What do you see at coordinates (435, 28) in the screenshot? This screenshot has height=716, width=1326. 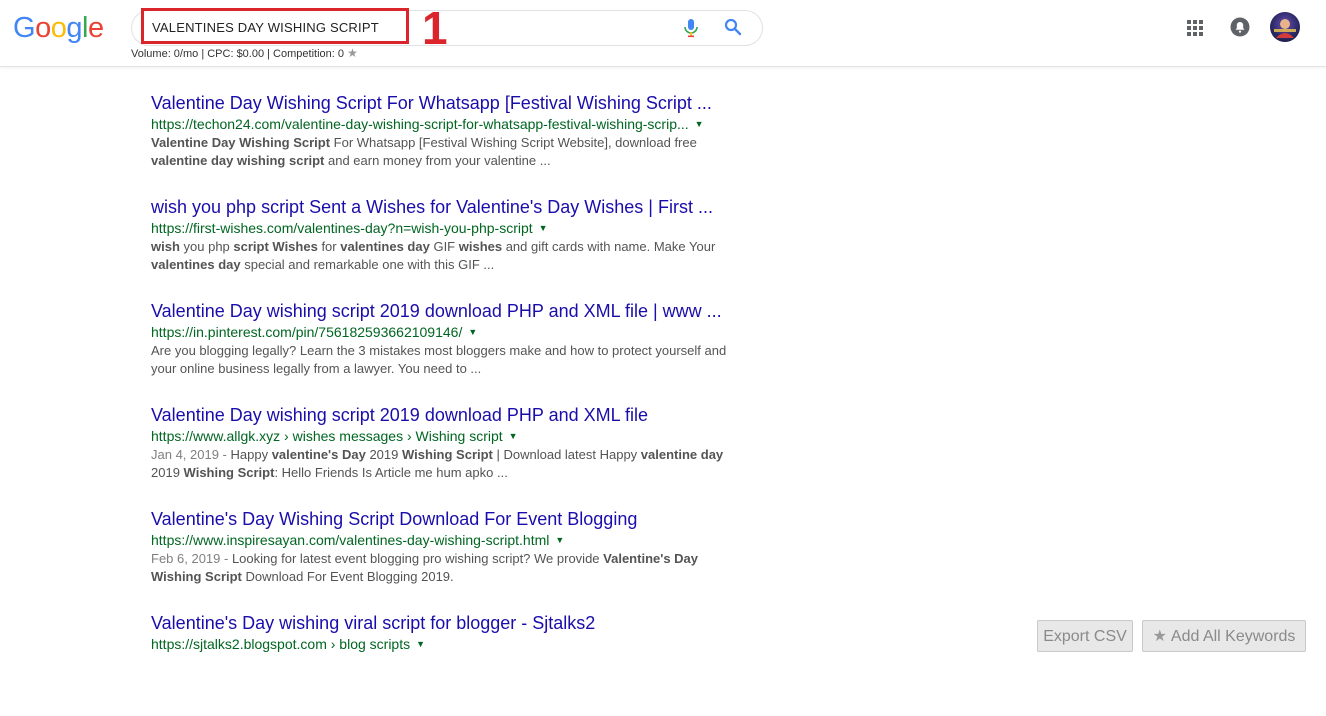 I see `annotation-number: 1` at bounding box center [435, 28].